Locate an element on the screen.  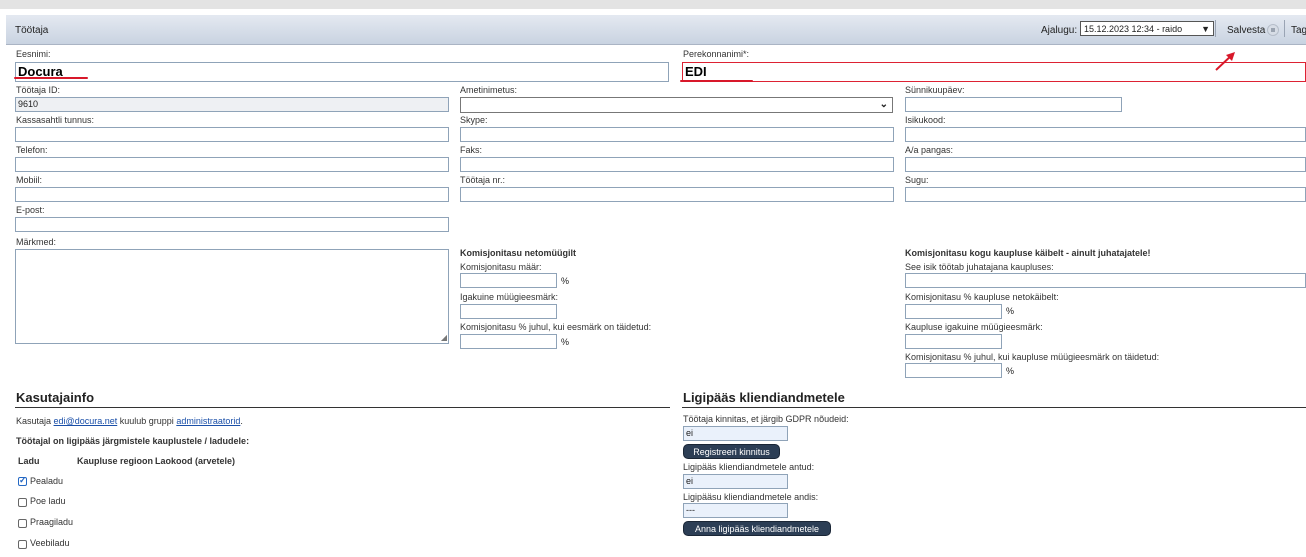
warehouse-checkbox-poe-ladu is located at coordinates (22, 502).